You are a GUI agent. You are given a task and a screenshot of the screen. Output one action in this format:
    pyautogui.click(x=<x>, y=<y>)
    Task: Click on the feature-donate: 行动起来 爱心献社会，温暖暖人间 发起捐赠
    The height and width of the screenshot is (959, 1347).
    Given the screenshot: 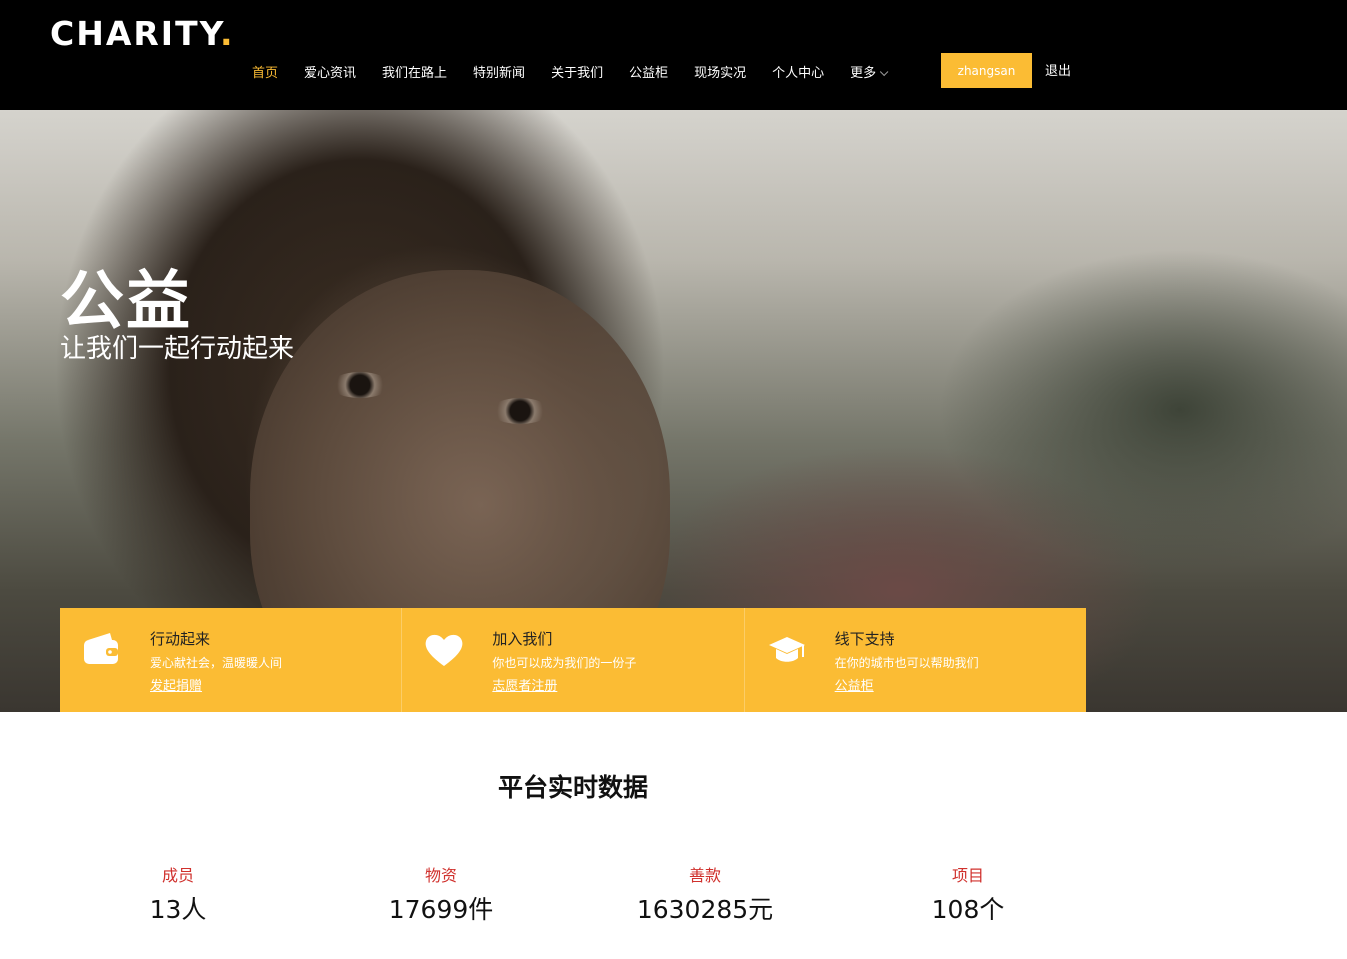 What is the action you would take?
    pyautogui.click(x=231, y=660)
    